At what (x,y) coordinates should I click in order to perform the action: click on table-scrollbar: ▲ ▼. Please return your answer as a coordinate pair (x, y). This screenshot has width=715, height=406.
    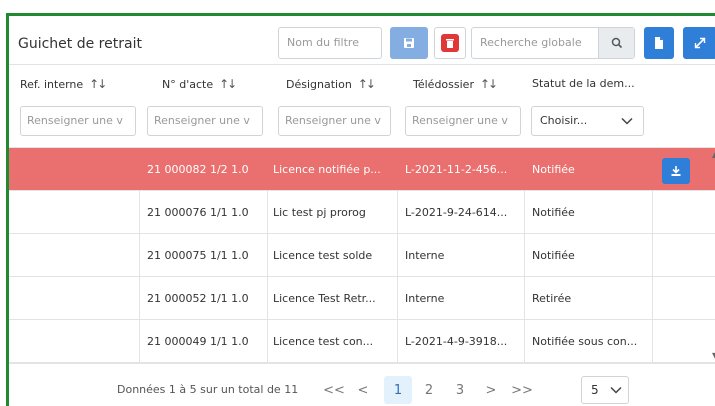
    Looking at the image, I should click on (713, 255).